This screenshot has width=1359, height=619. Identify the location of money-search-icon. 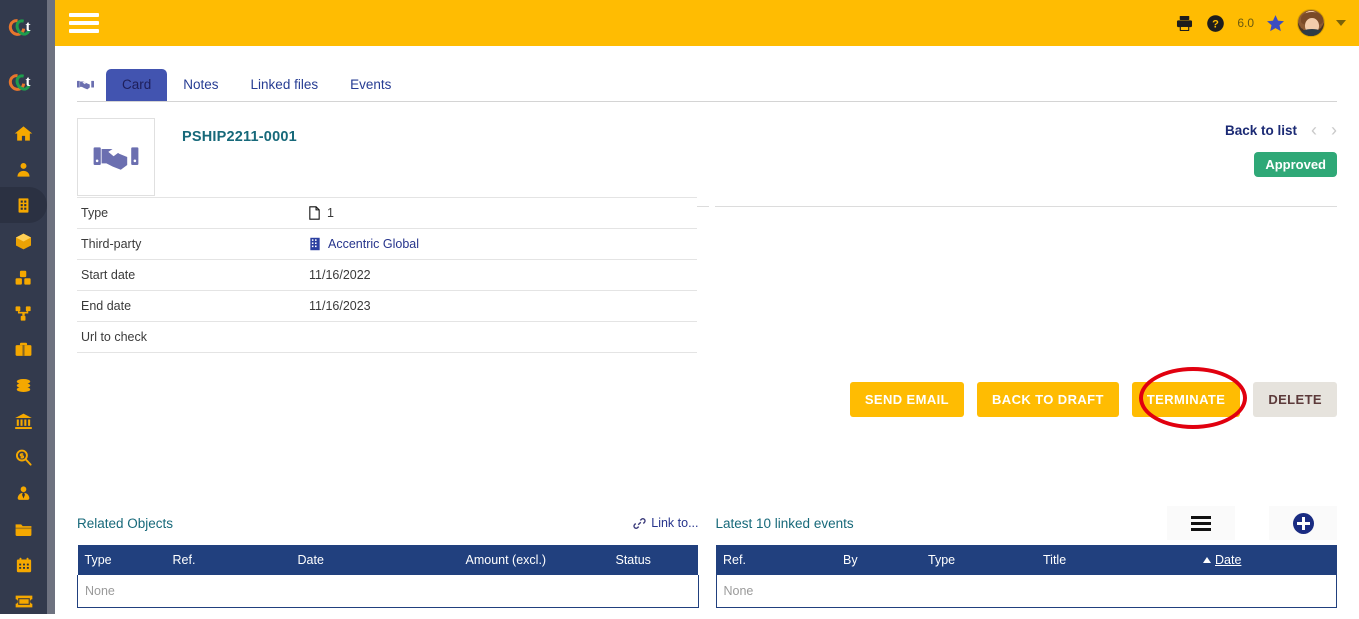
(23, 457).